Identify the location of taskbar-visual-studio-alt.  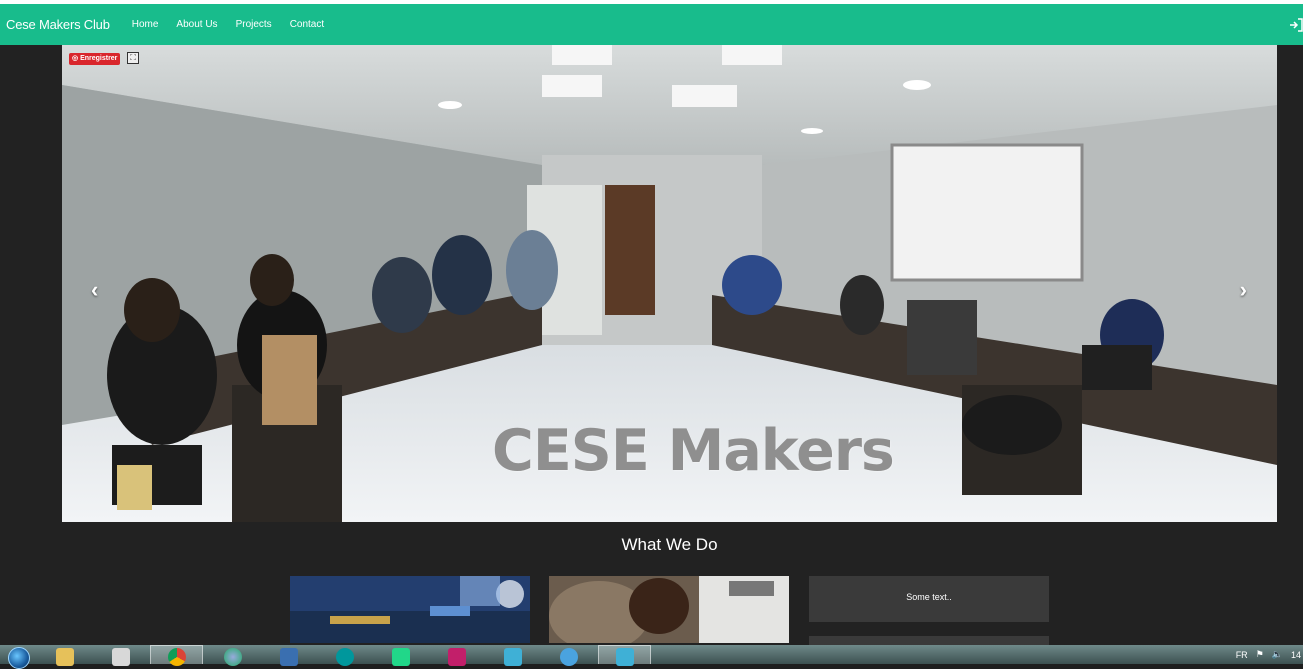
(624, 655).